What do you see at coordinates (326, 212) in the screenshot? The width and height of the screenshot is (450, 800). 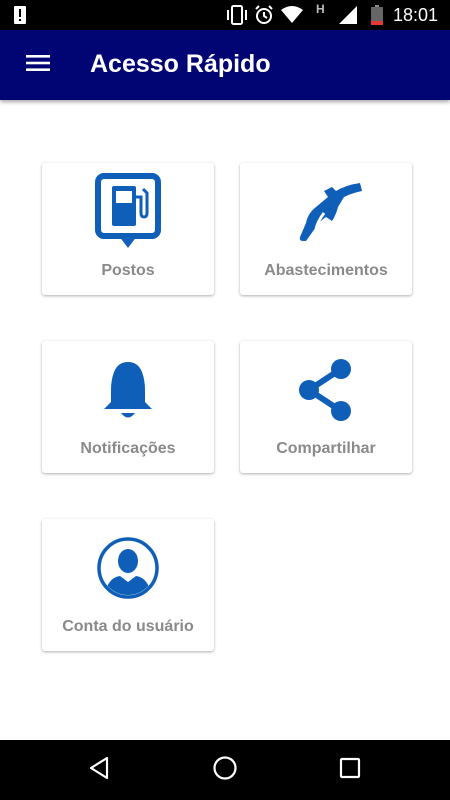 I see `fuel-nozzle-icon` at bounding box center [326, 212].